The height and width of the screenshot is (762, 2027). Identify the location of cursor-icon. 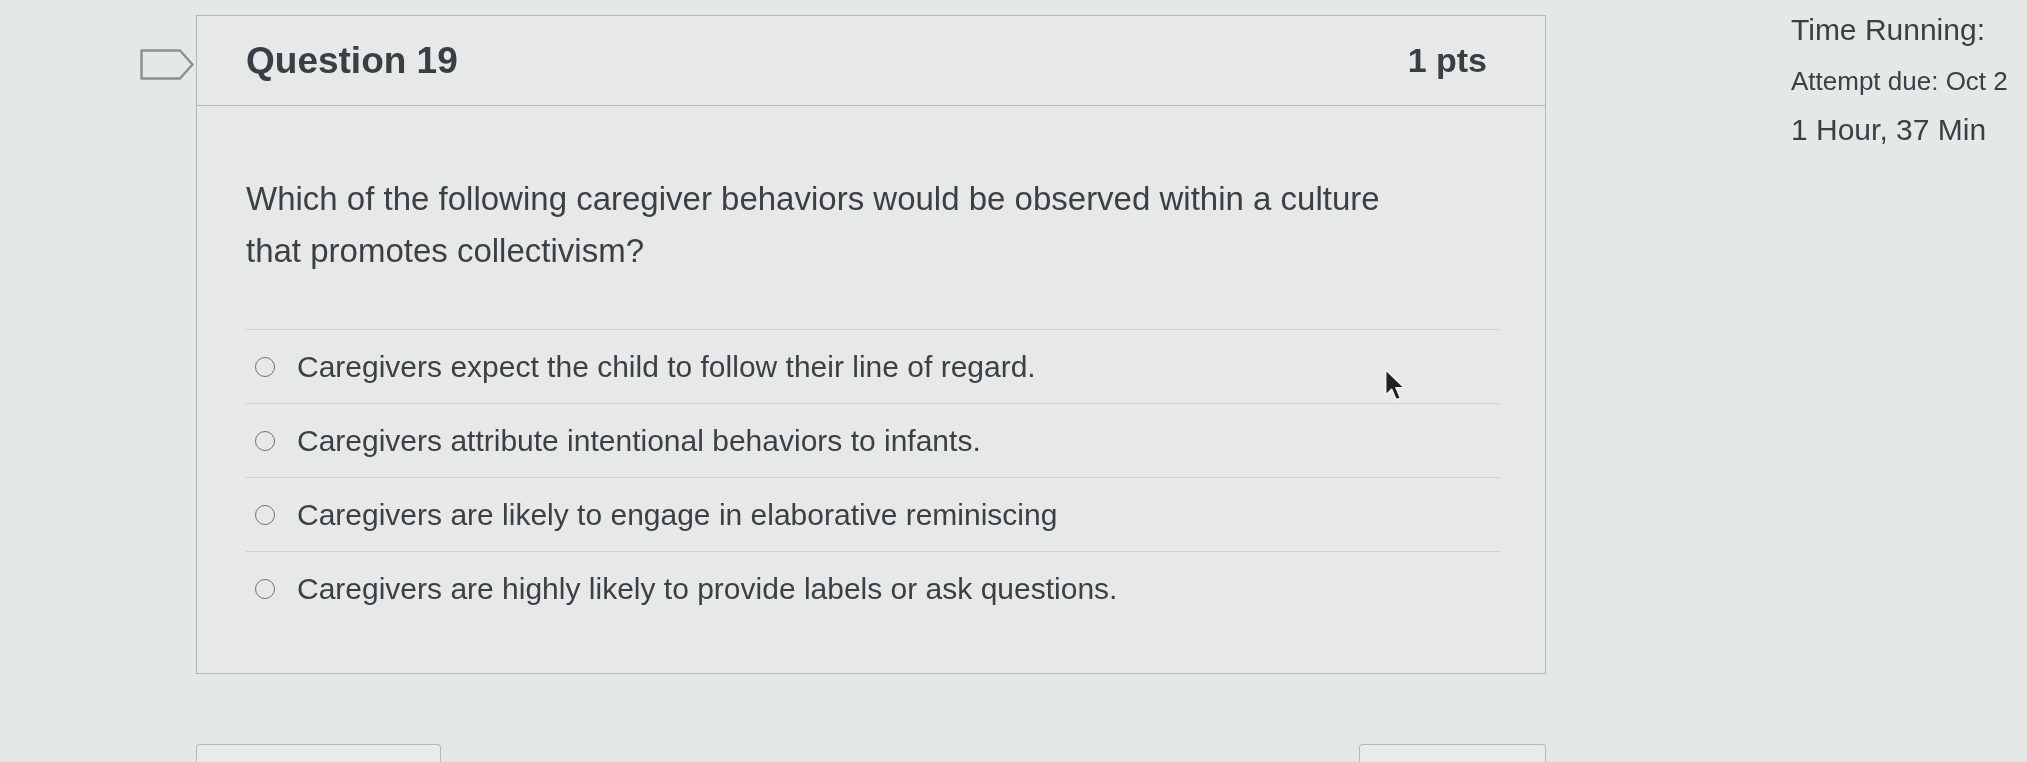
(1395, 385).